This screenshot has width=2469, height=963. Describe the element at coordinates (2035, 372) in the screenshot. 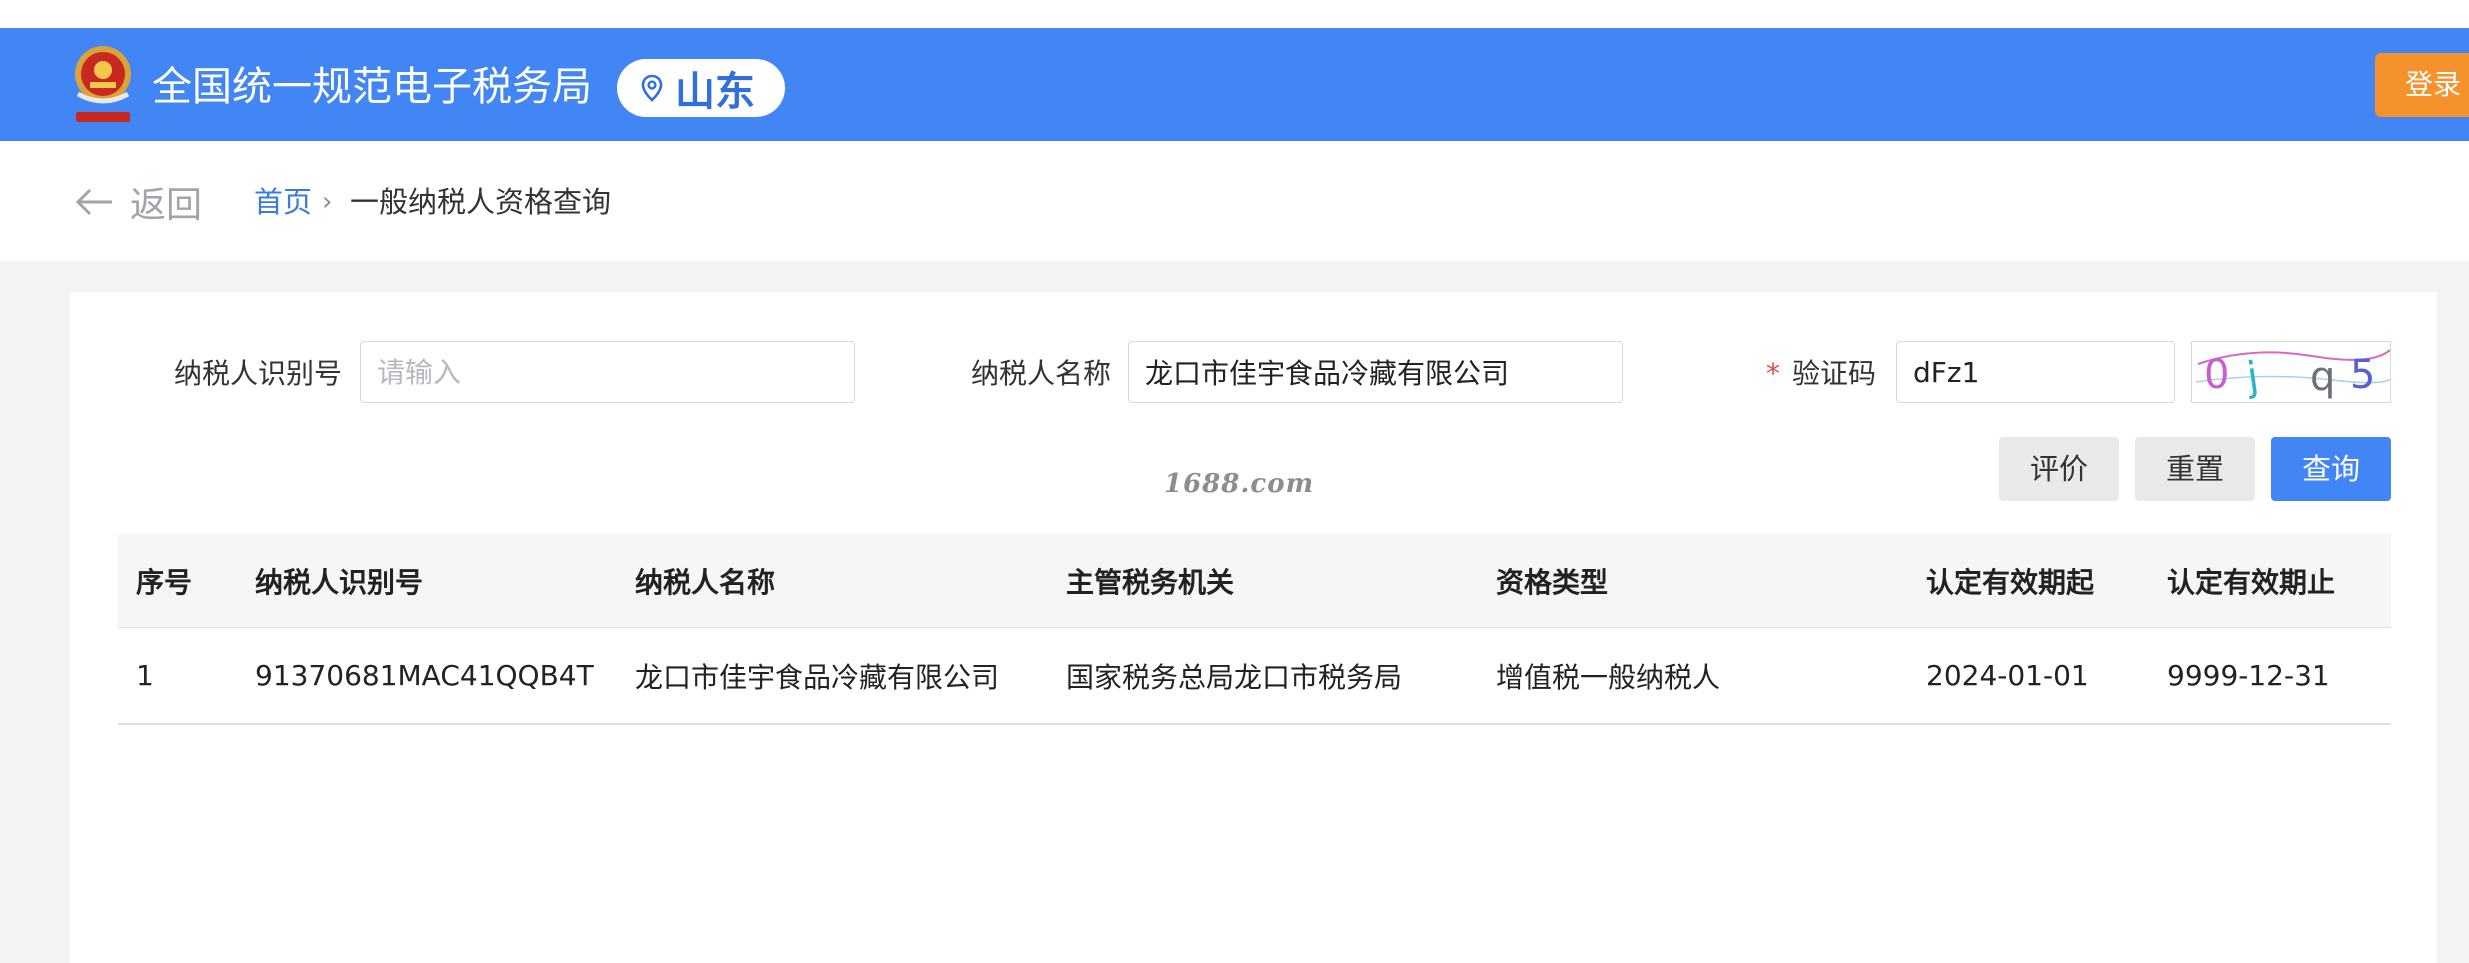

I see `captcha-input` at that location.